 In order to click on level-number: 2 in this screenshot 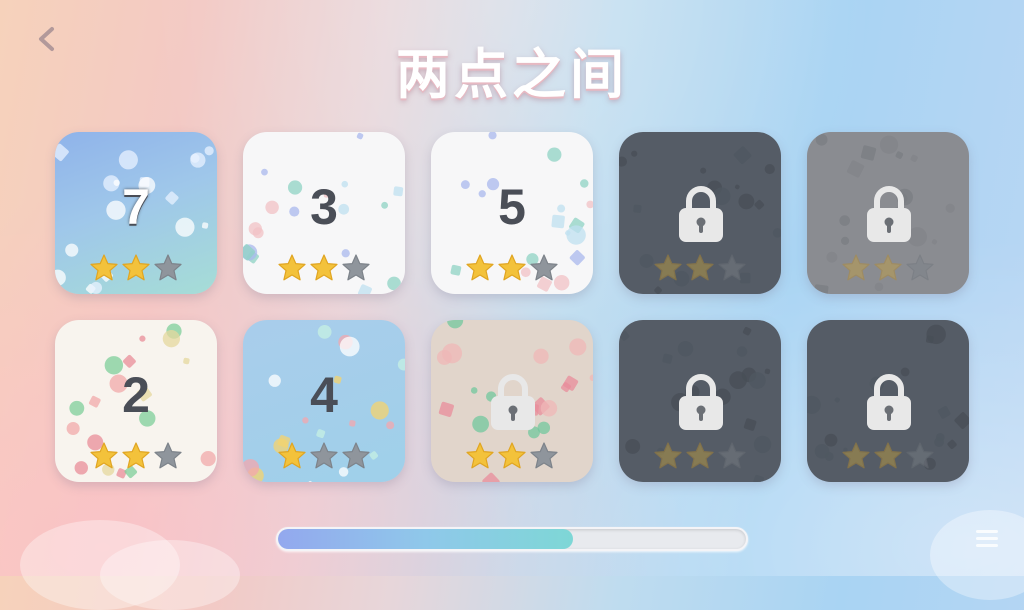, I will do `click(136, 395)`.